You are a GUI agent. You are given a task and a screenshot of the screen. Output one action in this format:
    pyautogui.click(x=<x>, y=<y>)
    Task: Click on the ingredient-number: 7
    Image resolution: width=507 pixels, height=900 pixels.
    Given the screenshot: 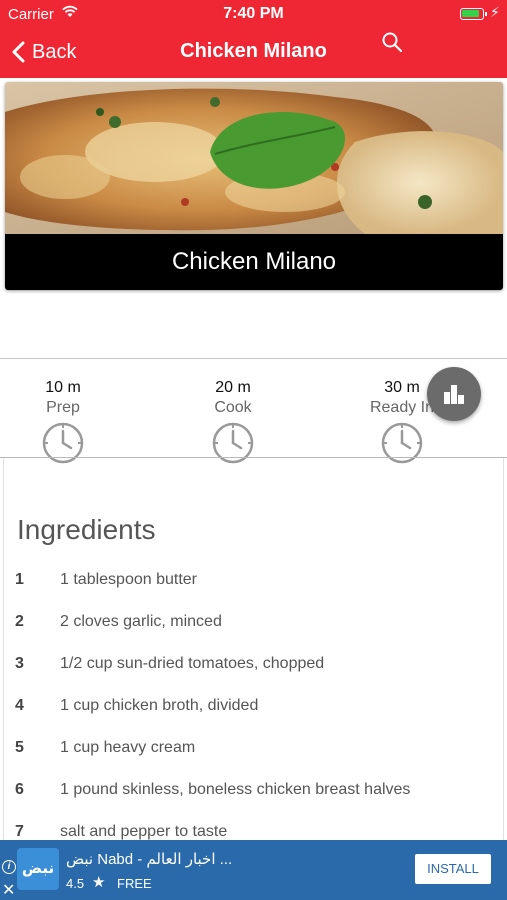 What is the action you would take?
    pyautogui.click(x=19, y=831)
    